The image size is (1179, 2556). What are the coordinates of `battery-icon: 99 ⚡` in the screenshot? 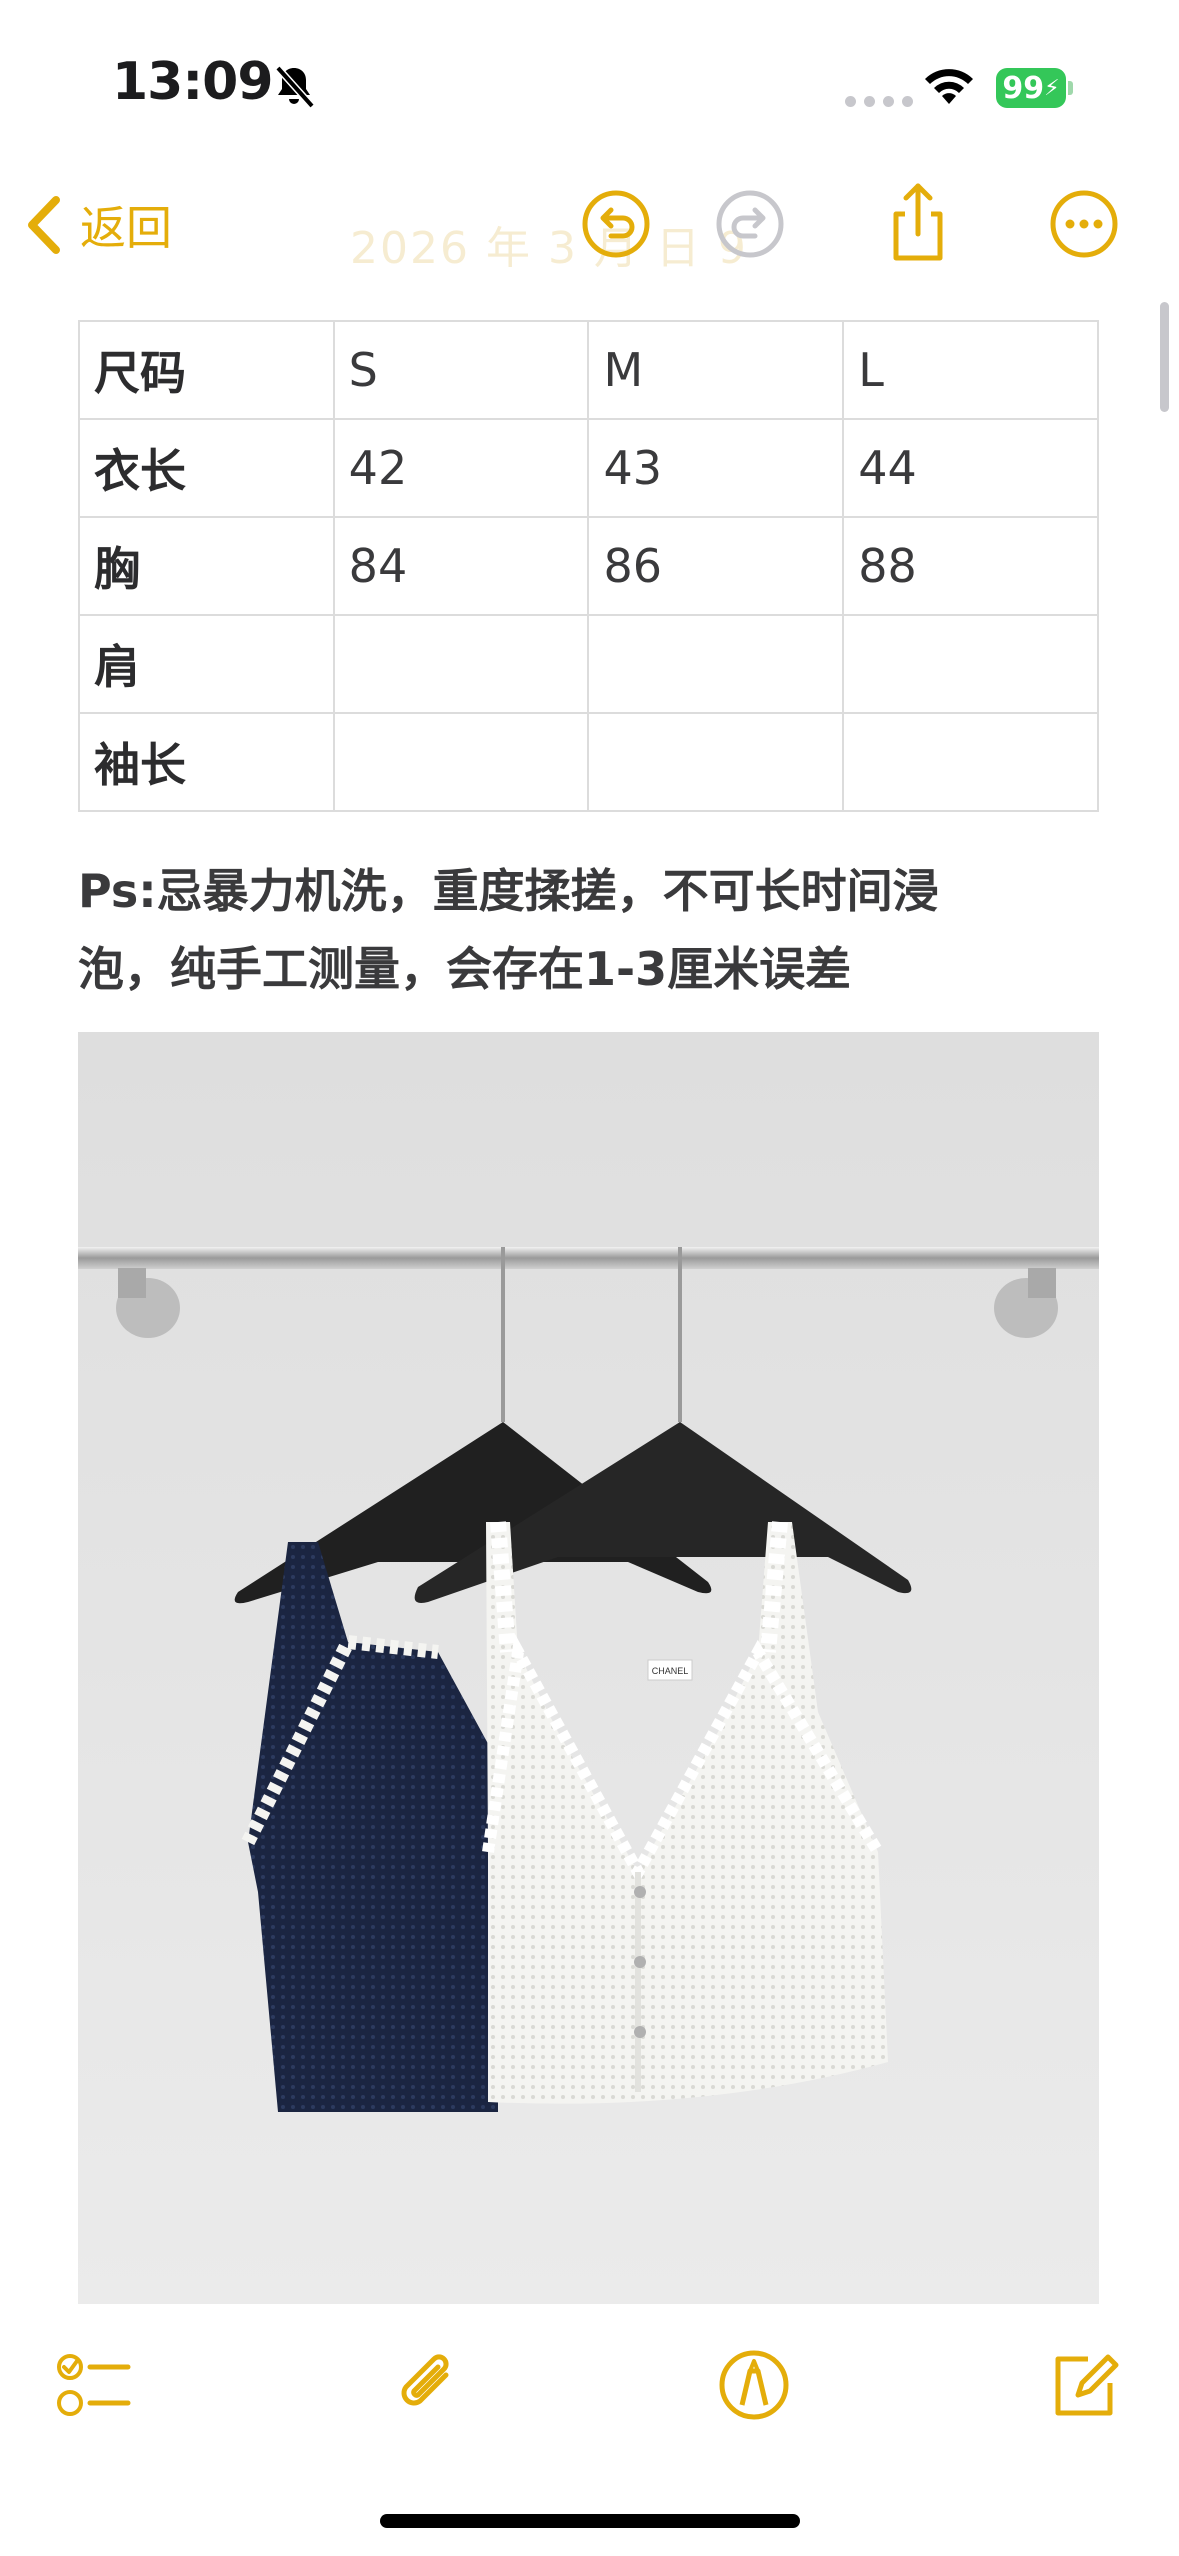 It's located at (1034, 88).